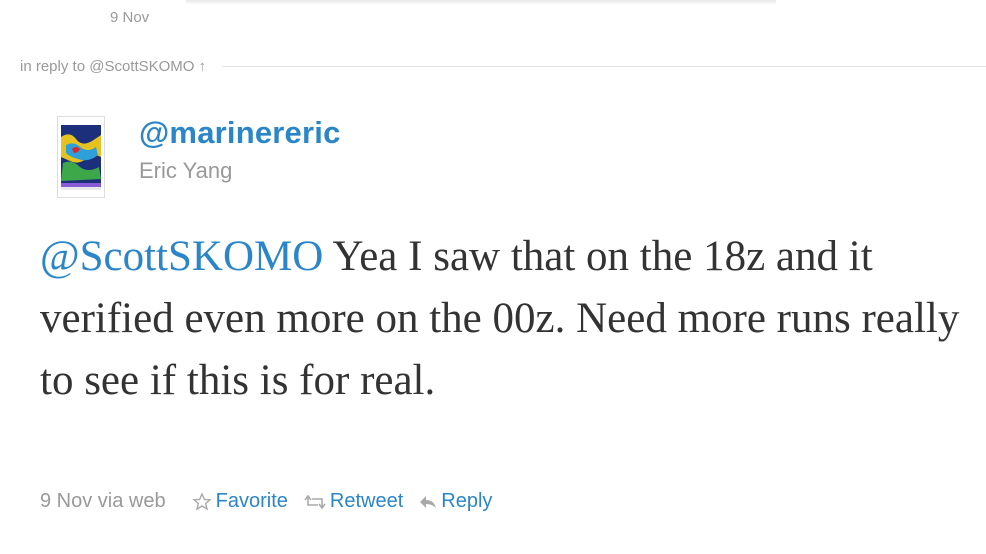 The height and width of the screenshot is (554, 986). What do you see at coordinates (186, 170) in the screenshot?
I see `author-full-name: Eric Yang` at bounding box center [186, 170].